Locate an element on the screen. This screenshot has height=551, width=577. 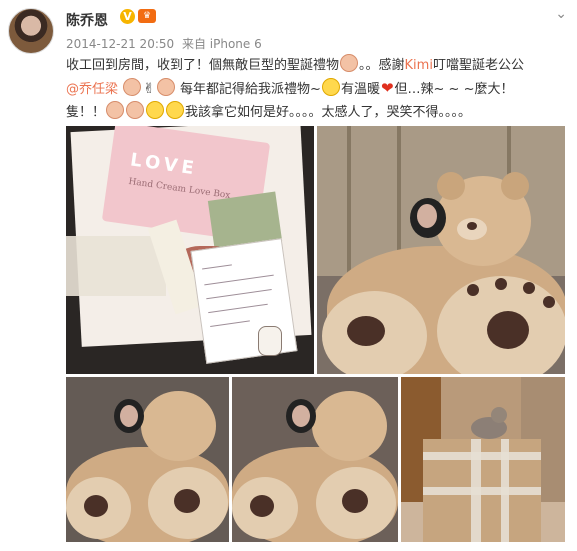
post-text-segment: 叮噹聖誕老公公 is located at coordinates (478, 65).